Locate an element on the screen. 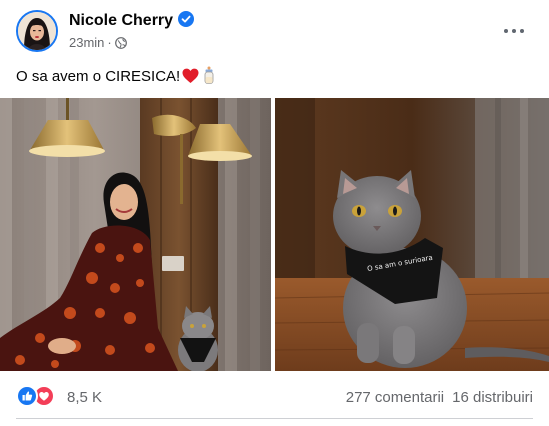 This screenshot has width=549, height=426. post-header: Nicole Cherry 23min · is located at coordinates (274, 31).